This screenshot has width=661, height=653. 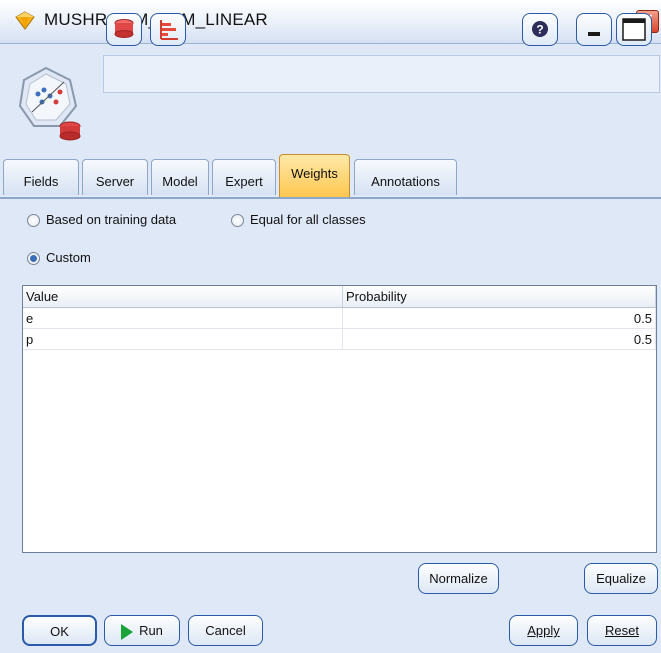 What do you see at coordinates (594, 34) in the screenshot?
I see `minimize-icon` at bounding box center [594, 34].